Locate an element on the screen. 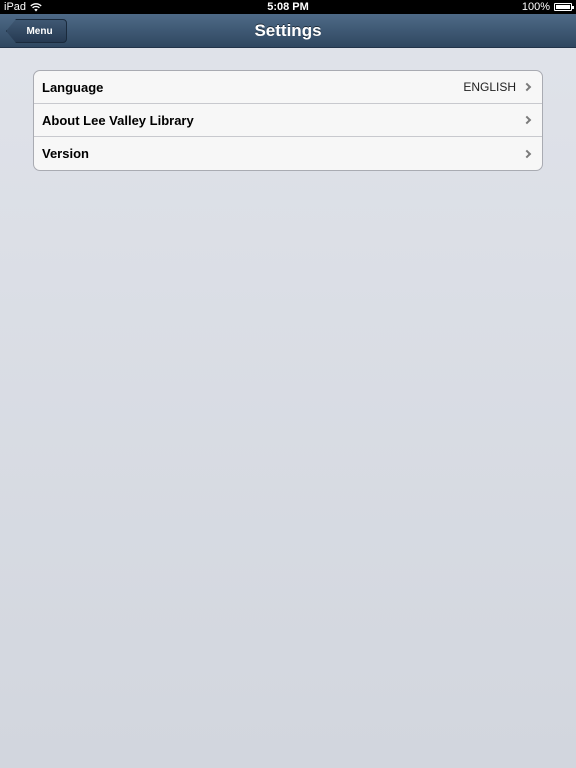 This screenshot has height=768, width=576. battery-fill is located at coordinates (563, 7).